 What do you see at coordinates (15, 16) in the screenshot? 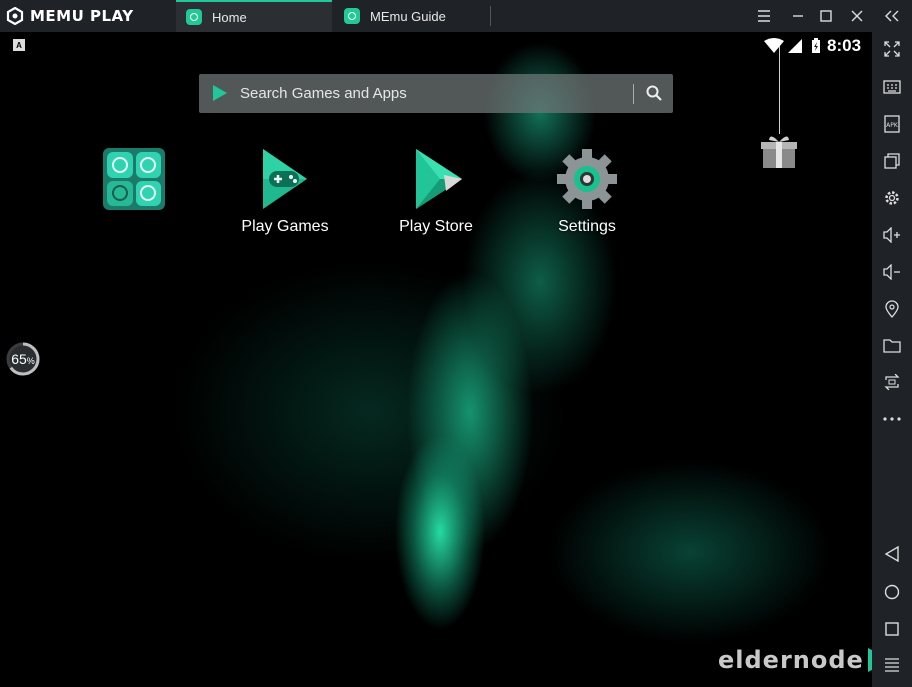
I see `memu-logo-icon` at bounding box center [15, 16].